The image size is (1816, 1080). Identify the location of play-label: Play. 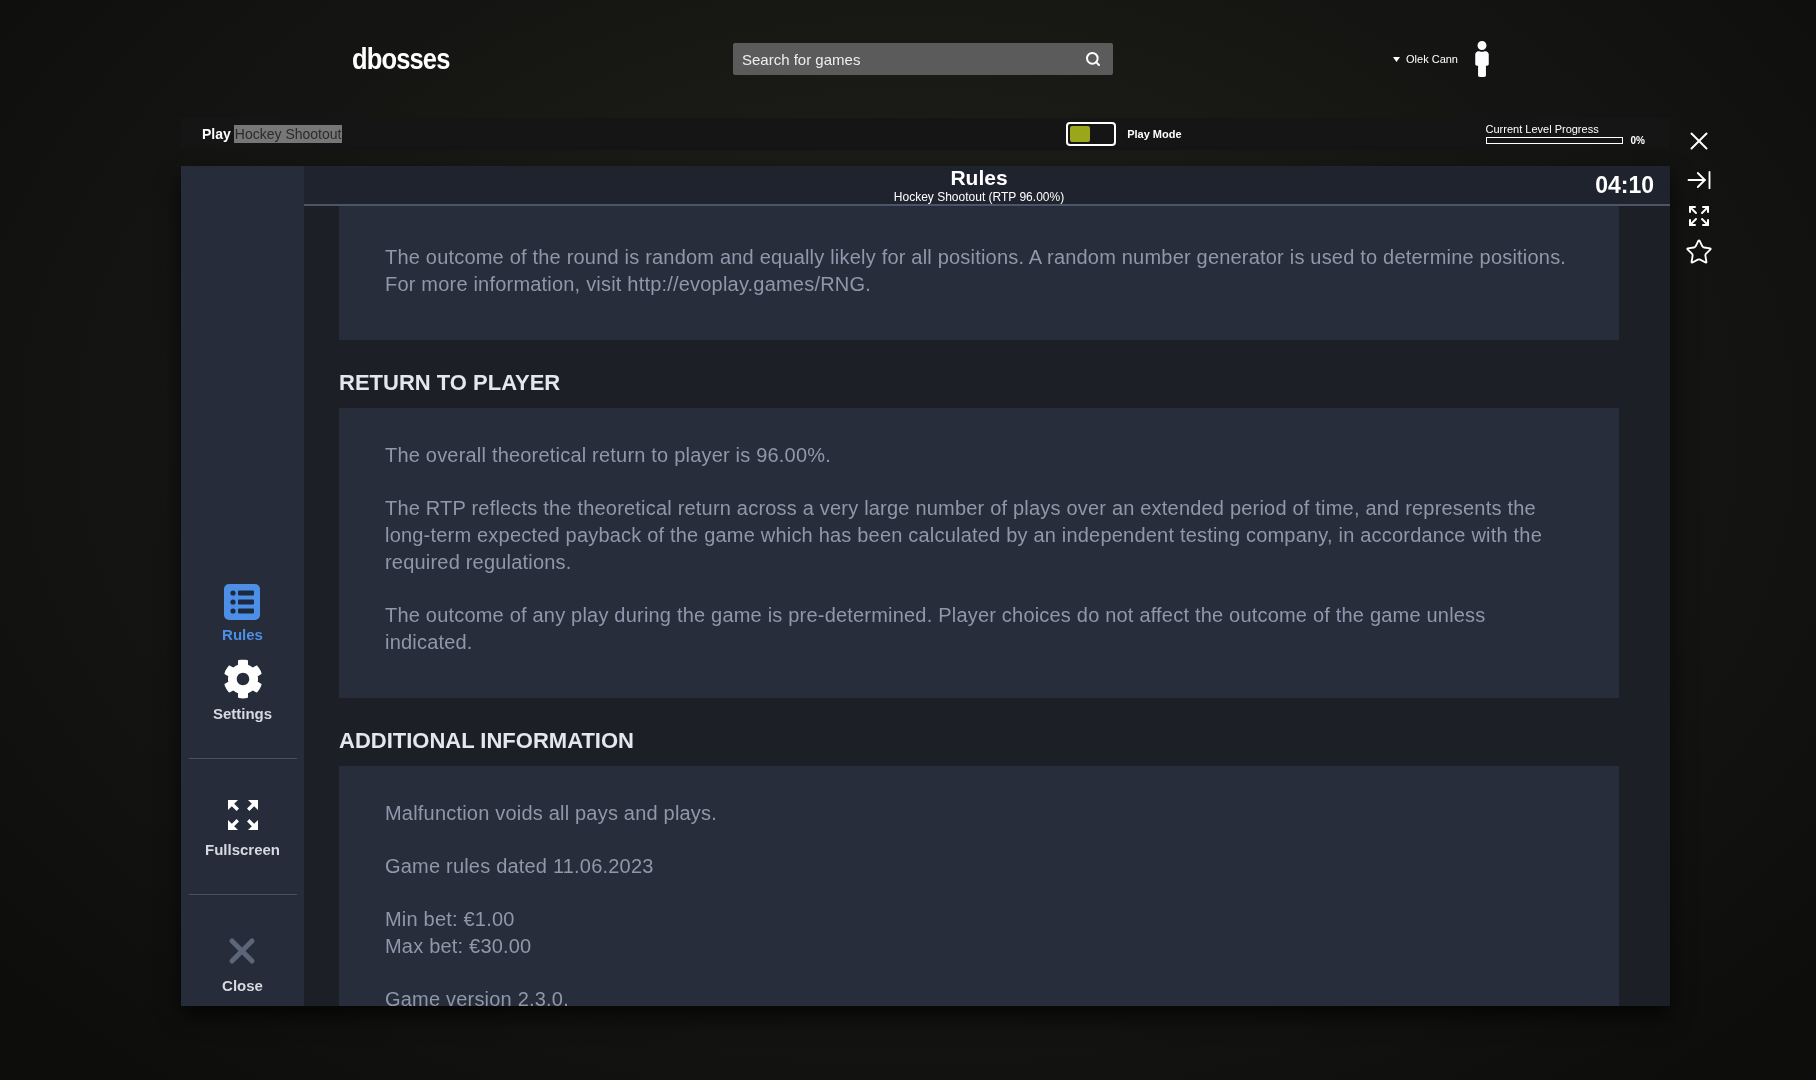
(216, 134).